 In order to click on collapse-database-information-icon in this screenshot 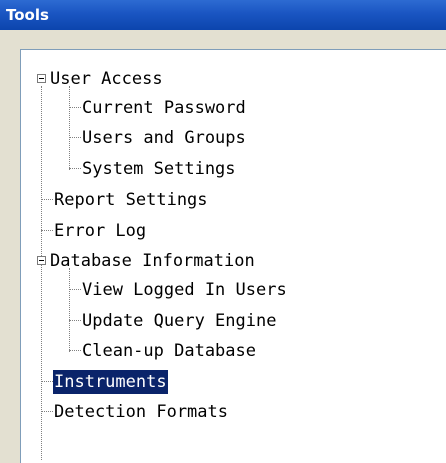, I will do `click(41, 260)`.